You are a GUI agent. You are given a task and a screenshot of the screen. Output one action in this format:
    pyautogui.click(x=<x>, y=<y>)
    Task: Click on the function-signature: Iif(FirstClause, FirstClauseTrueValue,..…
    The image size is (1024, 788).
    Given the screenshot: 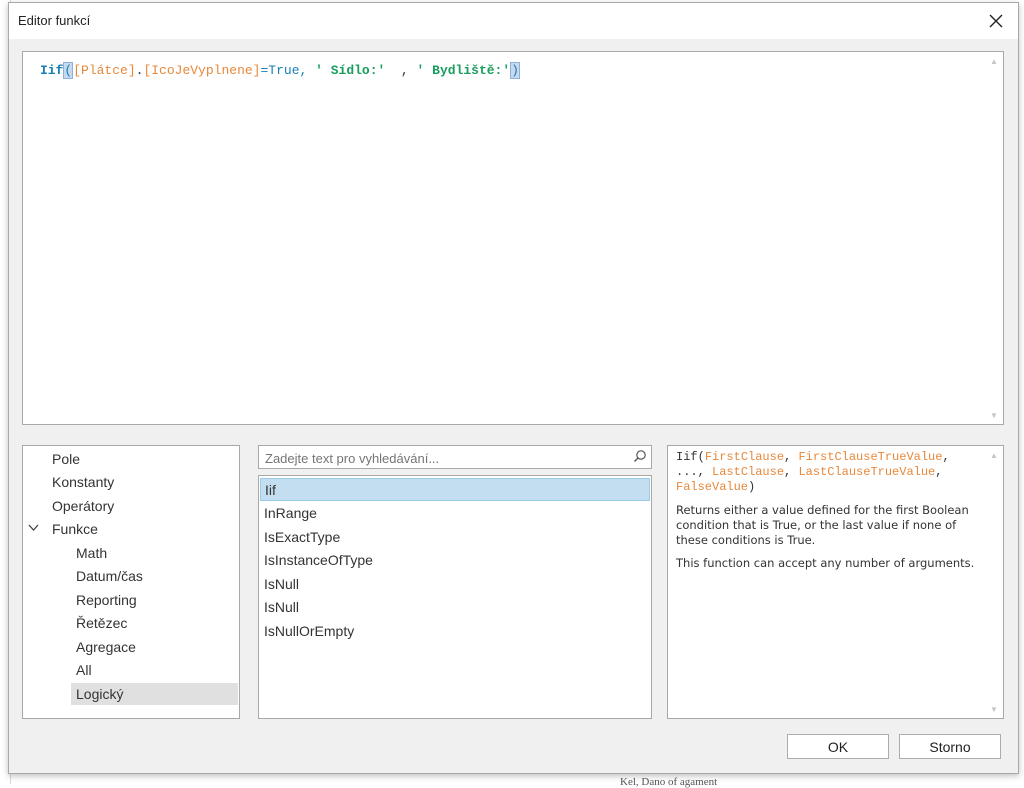 What is the action you would take?
    pyautogui.click(x=813, y=472)
    